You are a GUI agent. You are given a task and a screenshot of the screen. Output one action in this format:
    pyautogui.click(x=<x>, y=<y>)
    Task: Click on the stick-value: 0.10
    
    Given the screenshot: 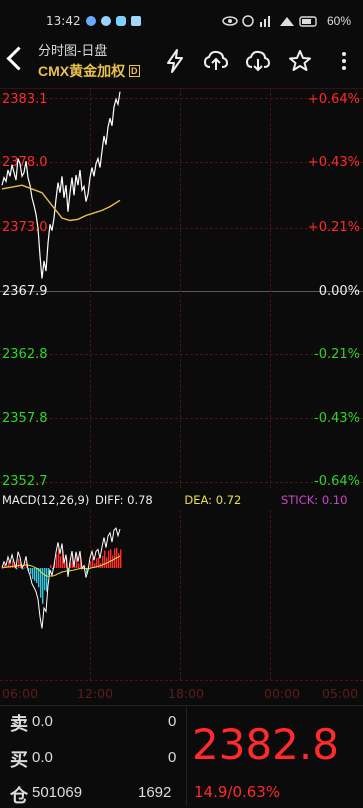 What is the action you would take?
    pyautogui.click(x=334, y=500)
    